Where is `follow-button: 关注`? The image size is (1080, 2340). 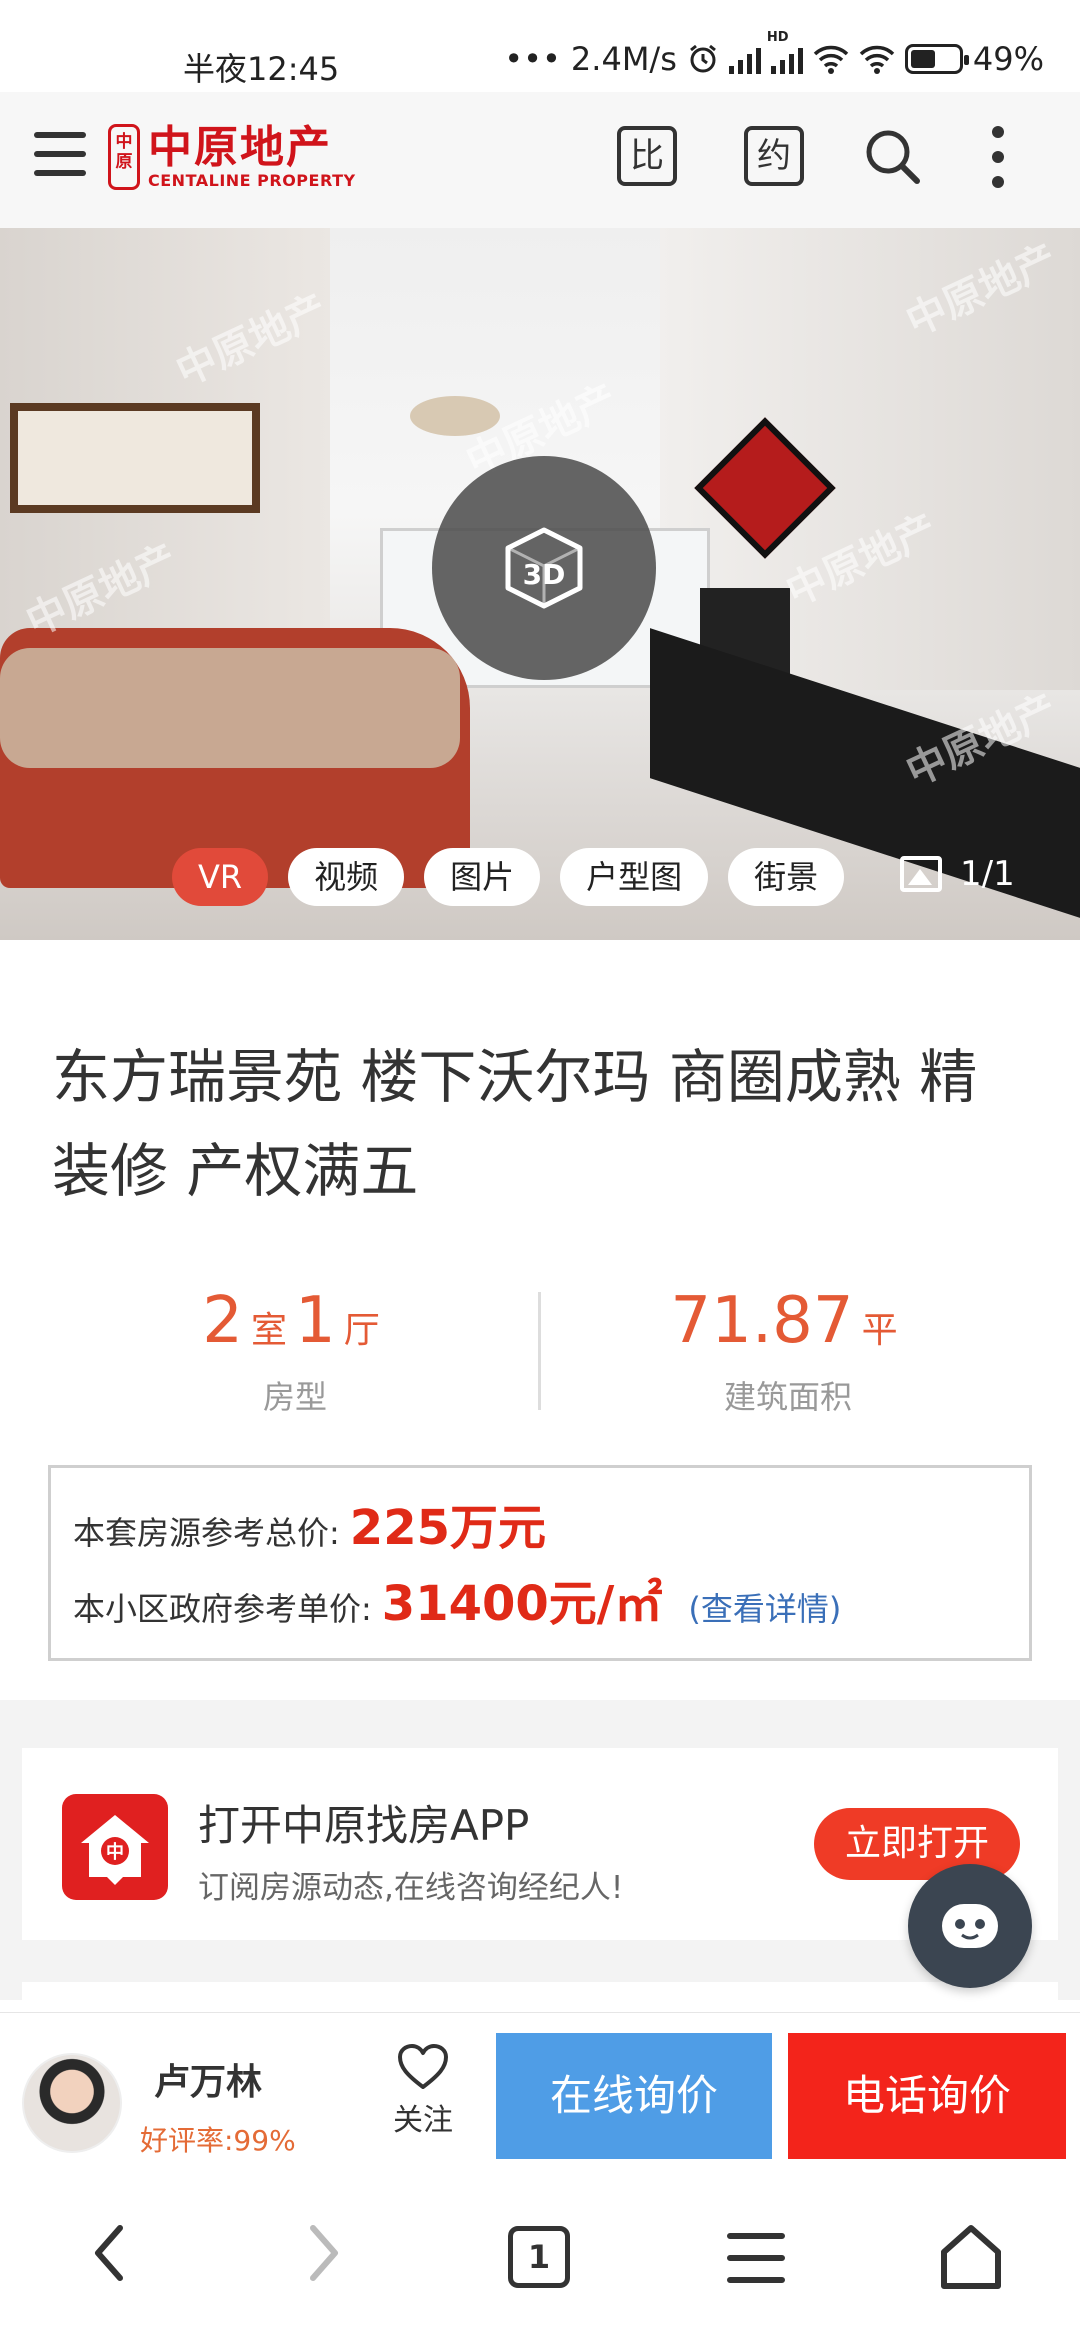
follow-button: 关注 is located at coordinates (423, 2091).